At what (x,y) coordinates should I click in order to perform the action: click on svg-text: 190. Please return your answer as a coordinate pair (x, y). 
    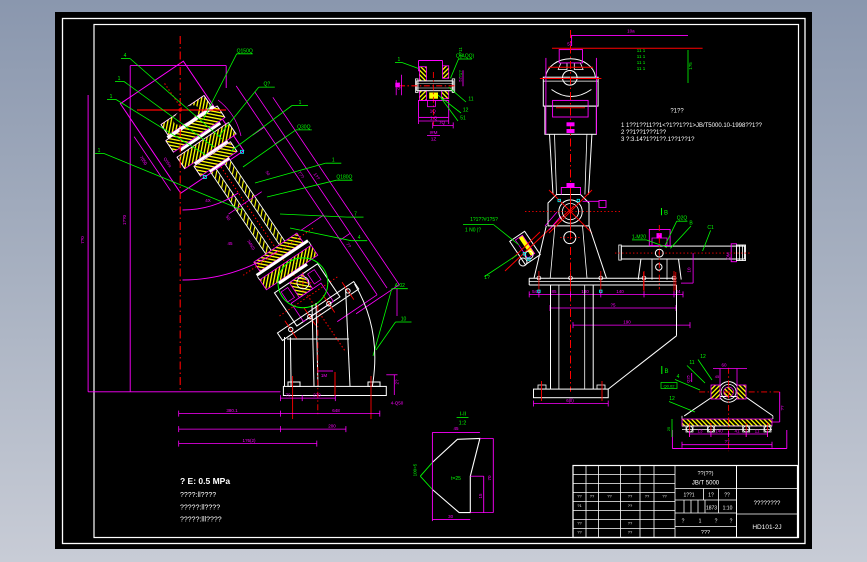
    Looking at the image, I should click on (627, 322).